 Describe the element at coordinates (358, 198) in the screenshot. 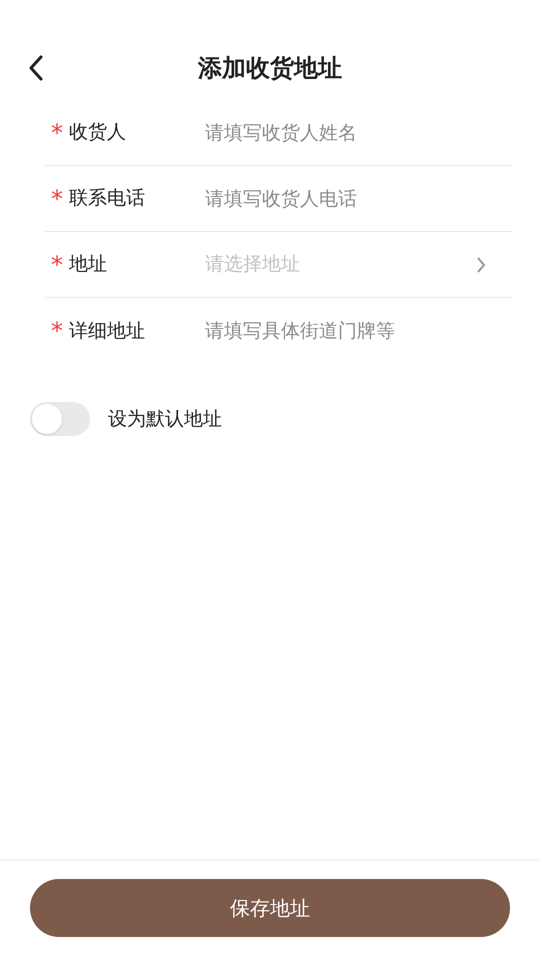

I see `input-field: 请填写收货人电话` at that location.